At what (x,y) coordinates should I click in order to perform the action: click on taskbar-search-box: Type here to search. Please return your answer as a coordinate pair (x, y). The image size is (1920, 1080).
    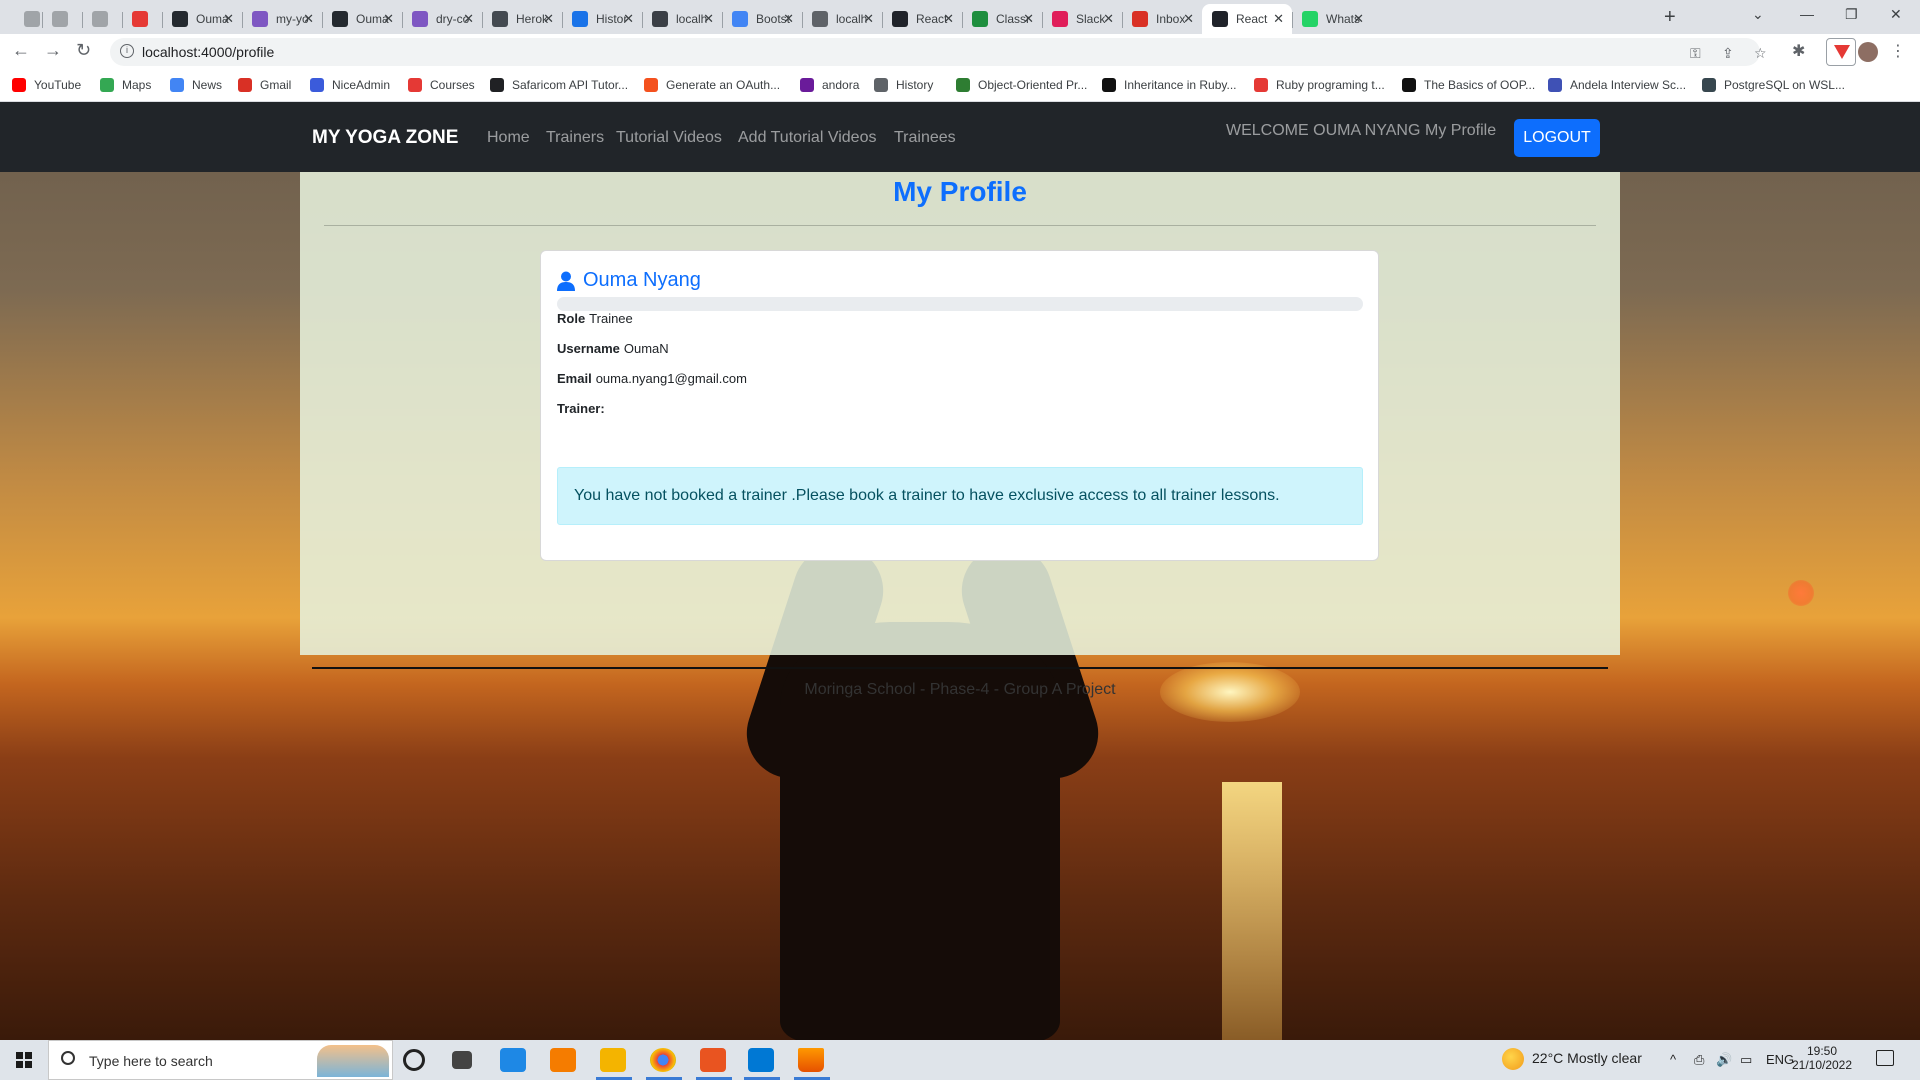
    Looking at the image, I should click on (220, 1060).